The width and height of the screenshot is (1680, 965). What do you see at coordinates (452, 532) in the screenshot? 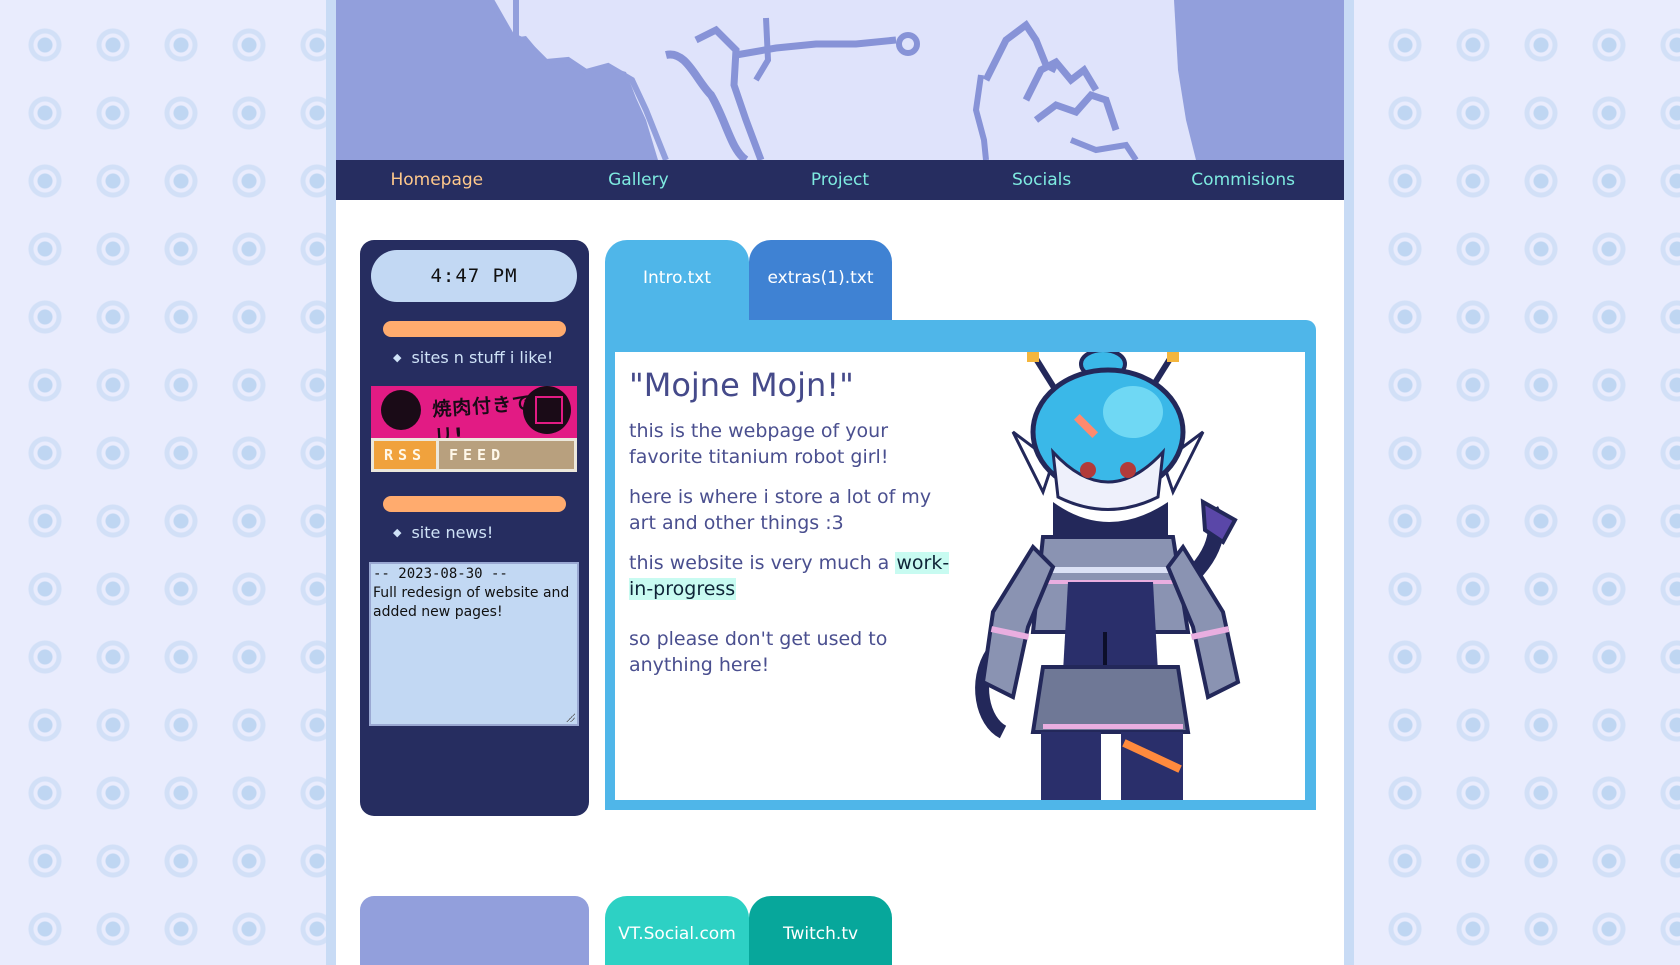
I see `news-heading-text: site news!` at bounding box center [452, 532].